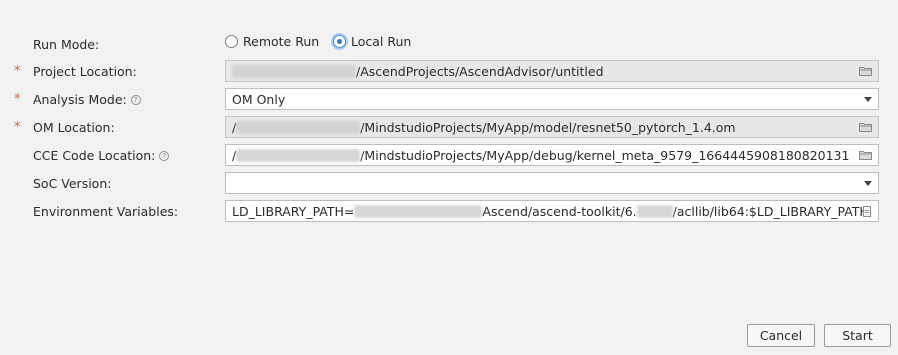 The width and height of the screenshot is (898, 355). What do you see at coordinates (85, 71) in the screenshot?
I see `project-location-label: Project Location:` at bounding box center [85, 71].